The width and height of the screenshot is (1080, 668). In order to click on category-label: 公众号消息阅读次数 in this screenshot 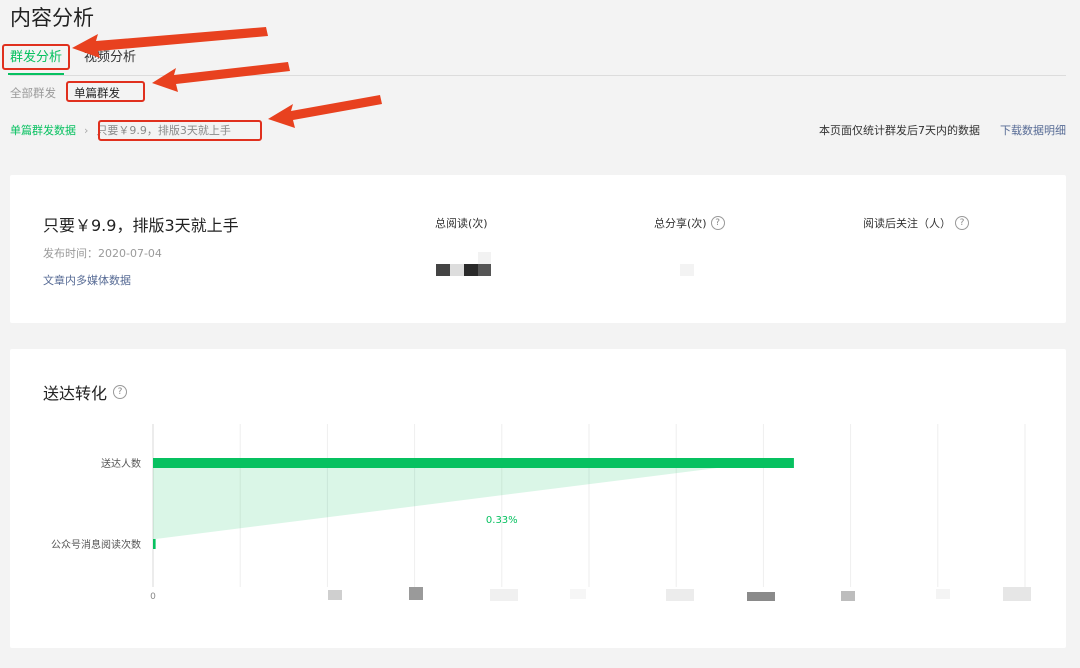, I will do `click(96, 544)`.